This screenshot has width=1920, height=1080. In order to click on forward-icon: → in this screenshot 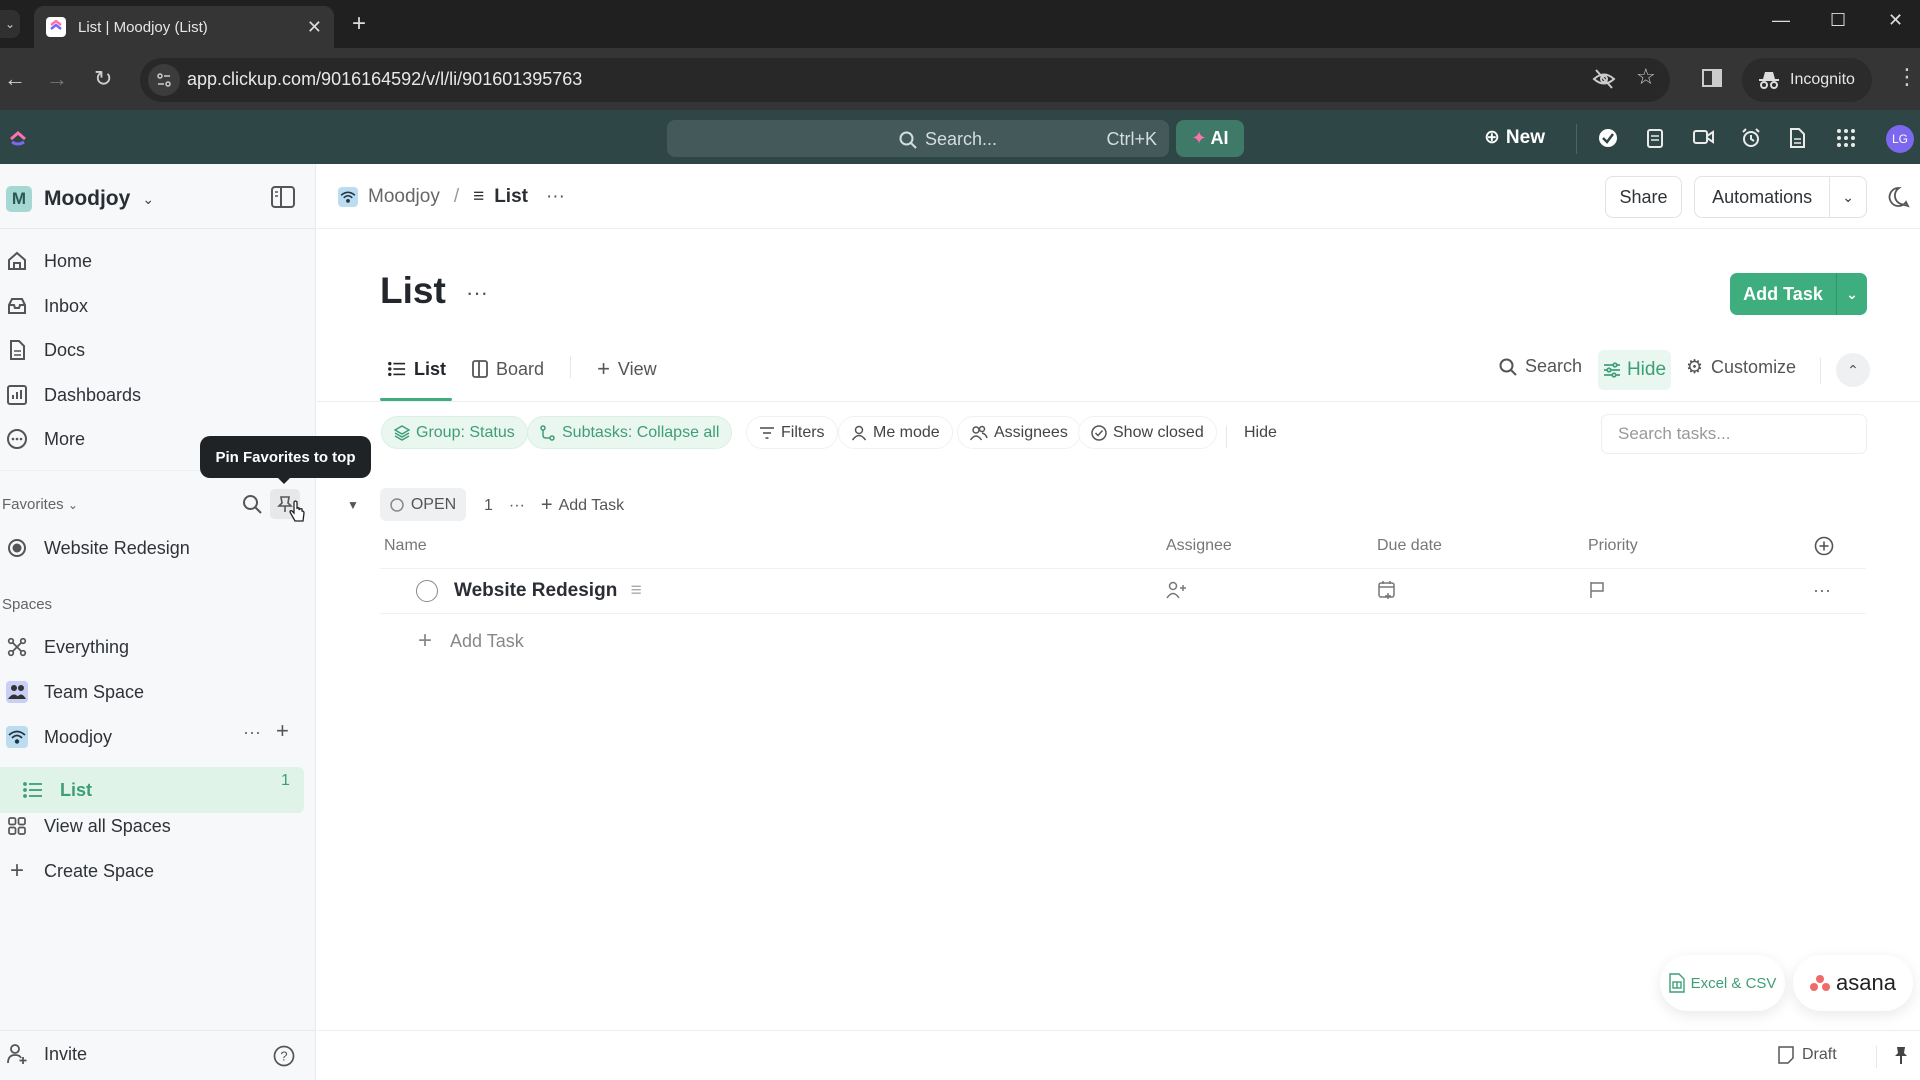, I will do `click(57, 79)`.